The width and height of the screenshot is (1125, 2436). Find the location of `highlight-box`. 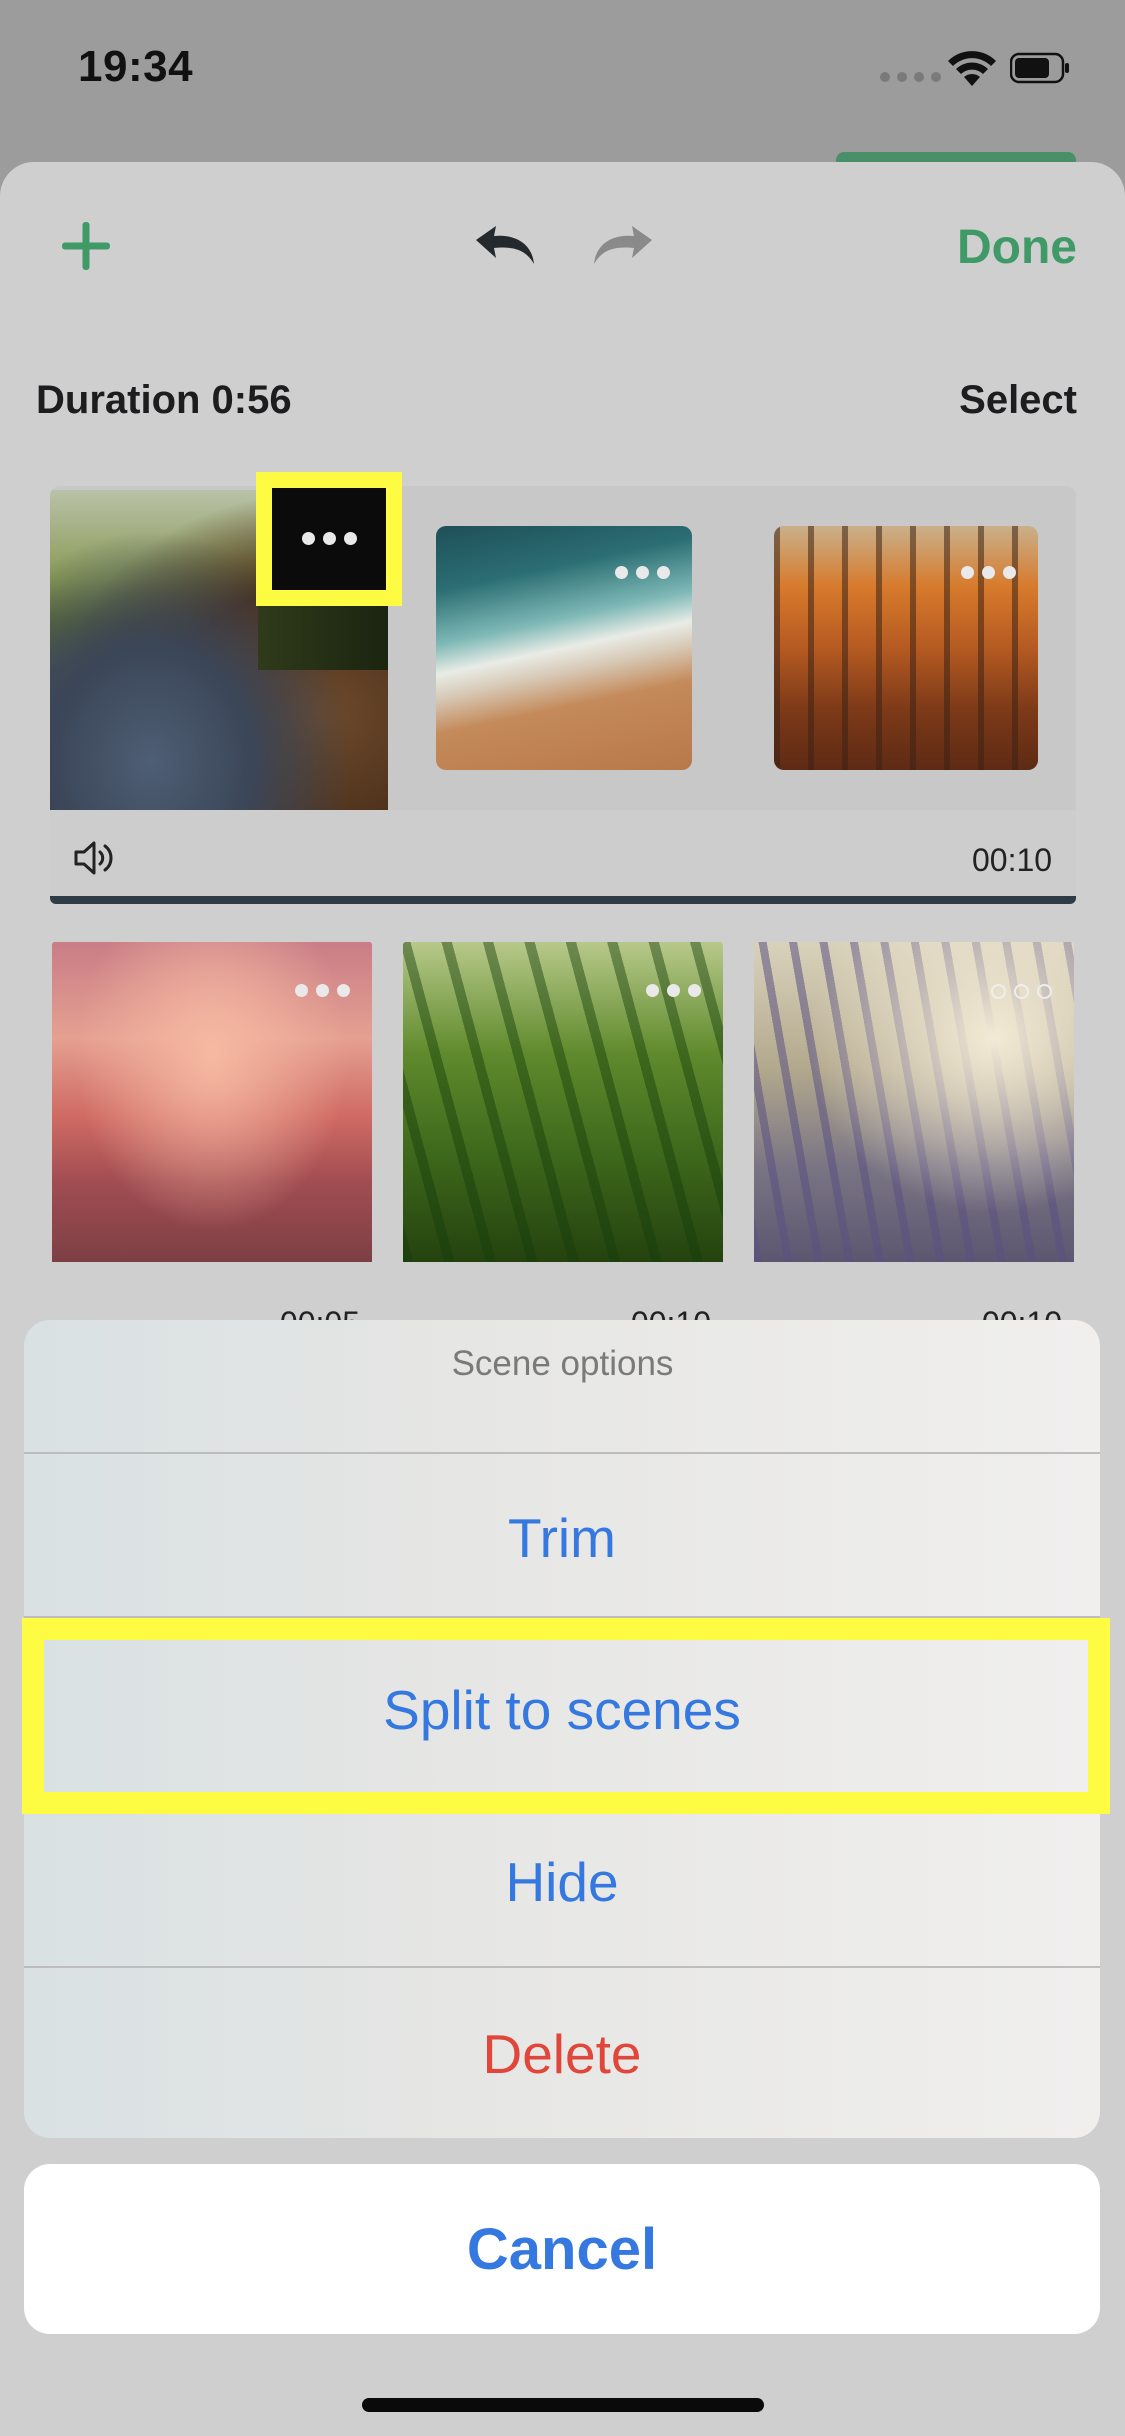

highlight-box is located at coordinates (566, 1716).